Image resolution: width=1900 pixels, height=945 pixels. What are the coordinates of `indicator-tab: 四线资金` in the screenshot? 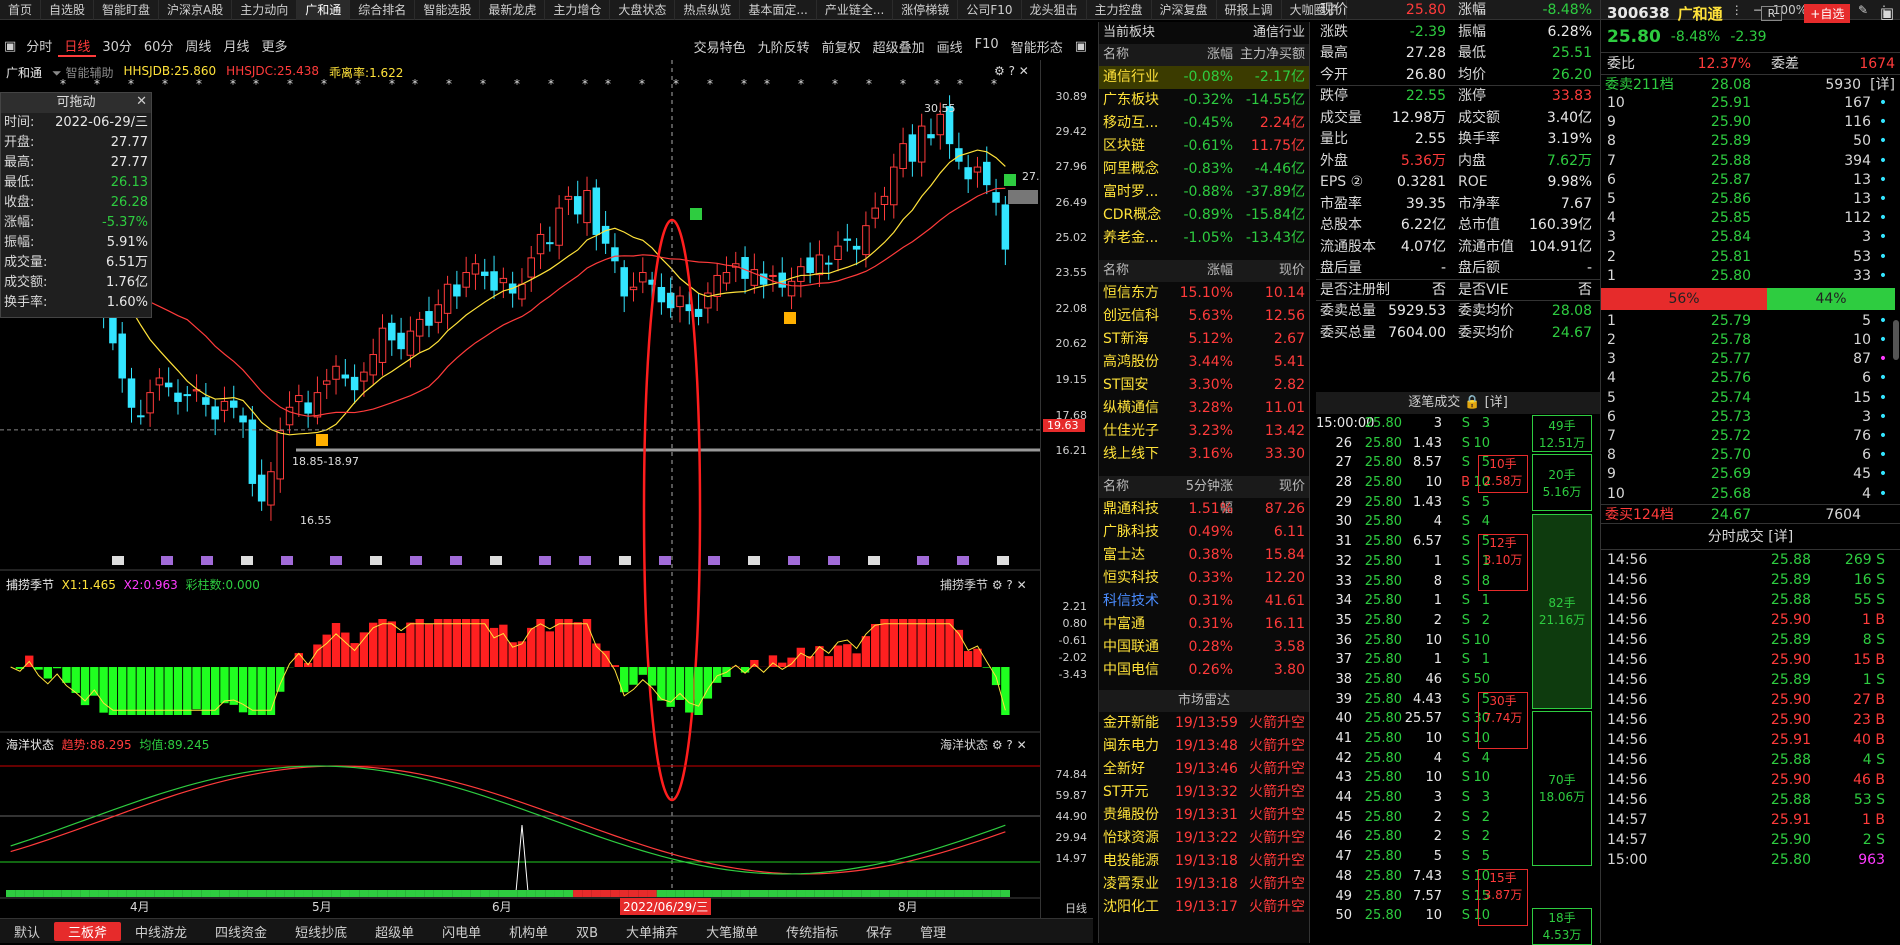 It's located at (241, 931).